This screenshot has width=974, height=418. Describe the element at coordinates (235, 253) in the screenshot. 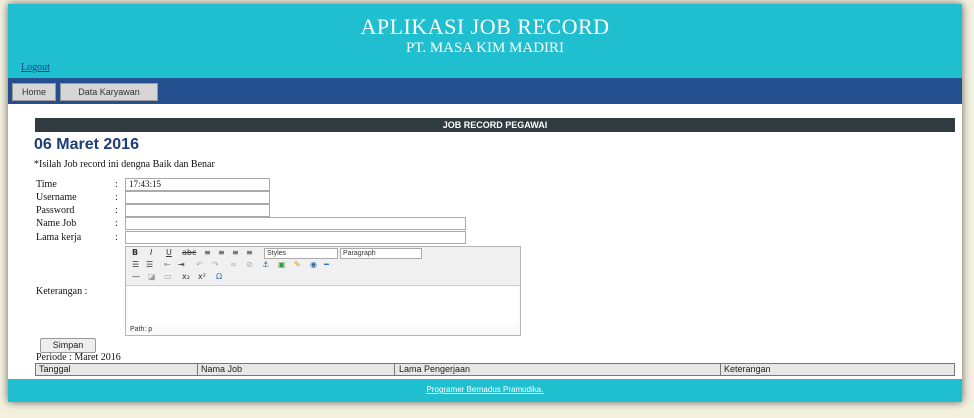

I see `align-right-icon: ≡` at that location.